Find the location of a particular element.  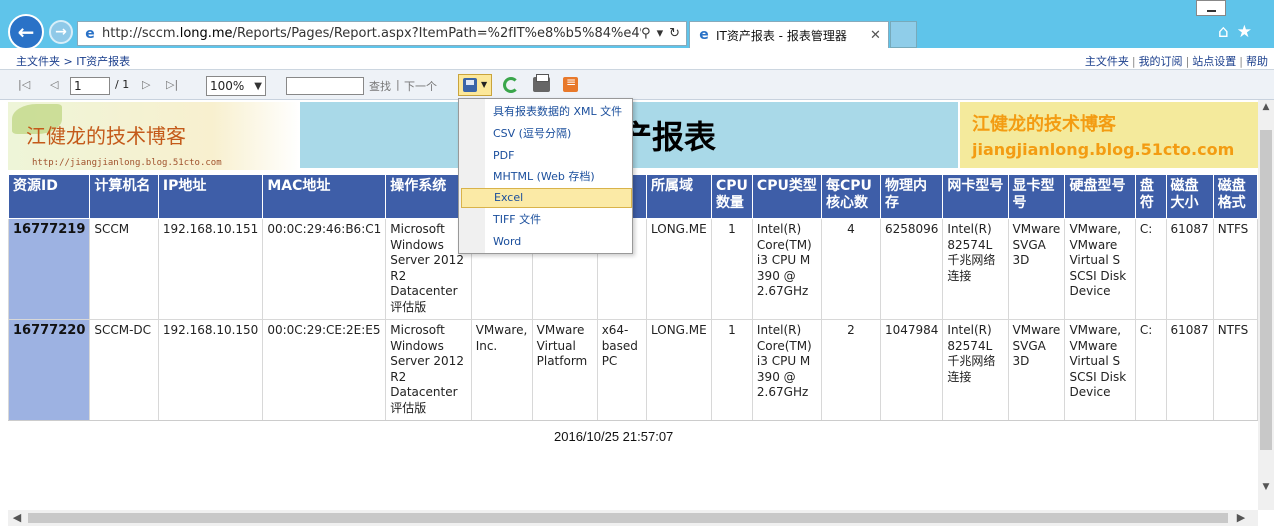

print-icon is located at coordinates (541, 83).